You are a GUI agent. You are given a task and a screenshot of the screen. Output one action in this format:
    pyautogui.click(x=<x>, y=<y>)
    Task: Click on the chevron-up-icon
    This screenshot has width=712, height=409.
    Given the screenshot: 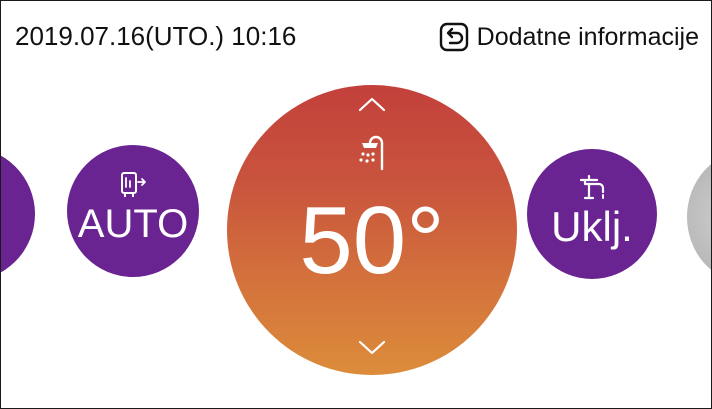 What is the action you would take?
    pyautogui.click(x=372, y=104)
    